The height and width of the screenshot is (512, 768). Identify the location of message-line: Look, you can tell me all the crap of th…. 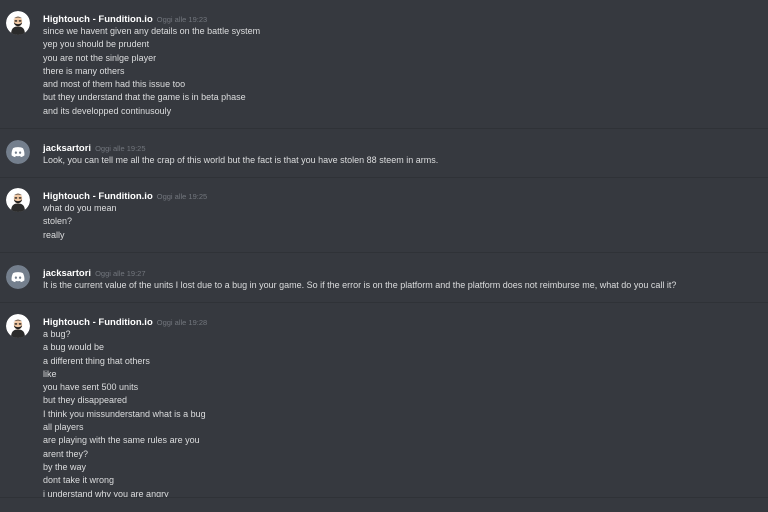
(241, 160).